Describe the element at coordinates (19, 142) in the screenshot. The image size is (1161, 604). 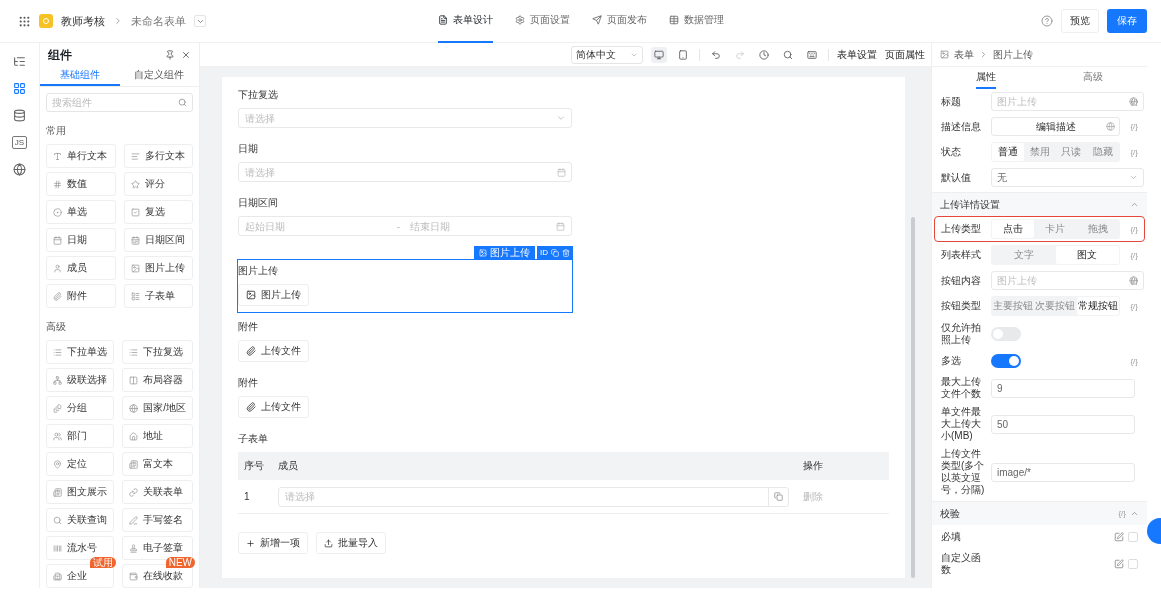
I see `script-button: JS` at that location.